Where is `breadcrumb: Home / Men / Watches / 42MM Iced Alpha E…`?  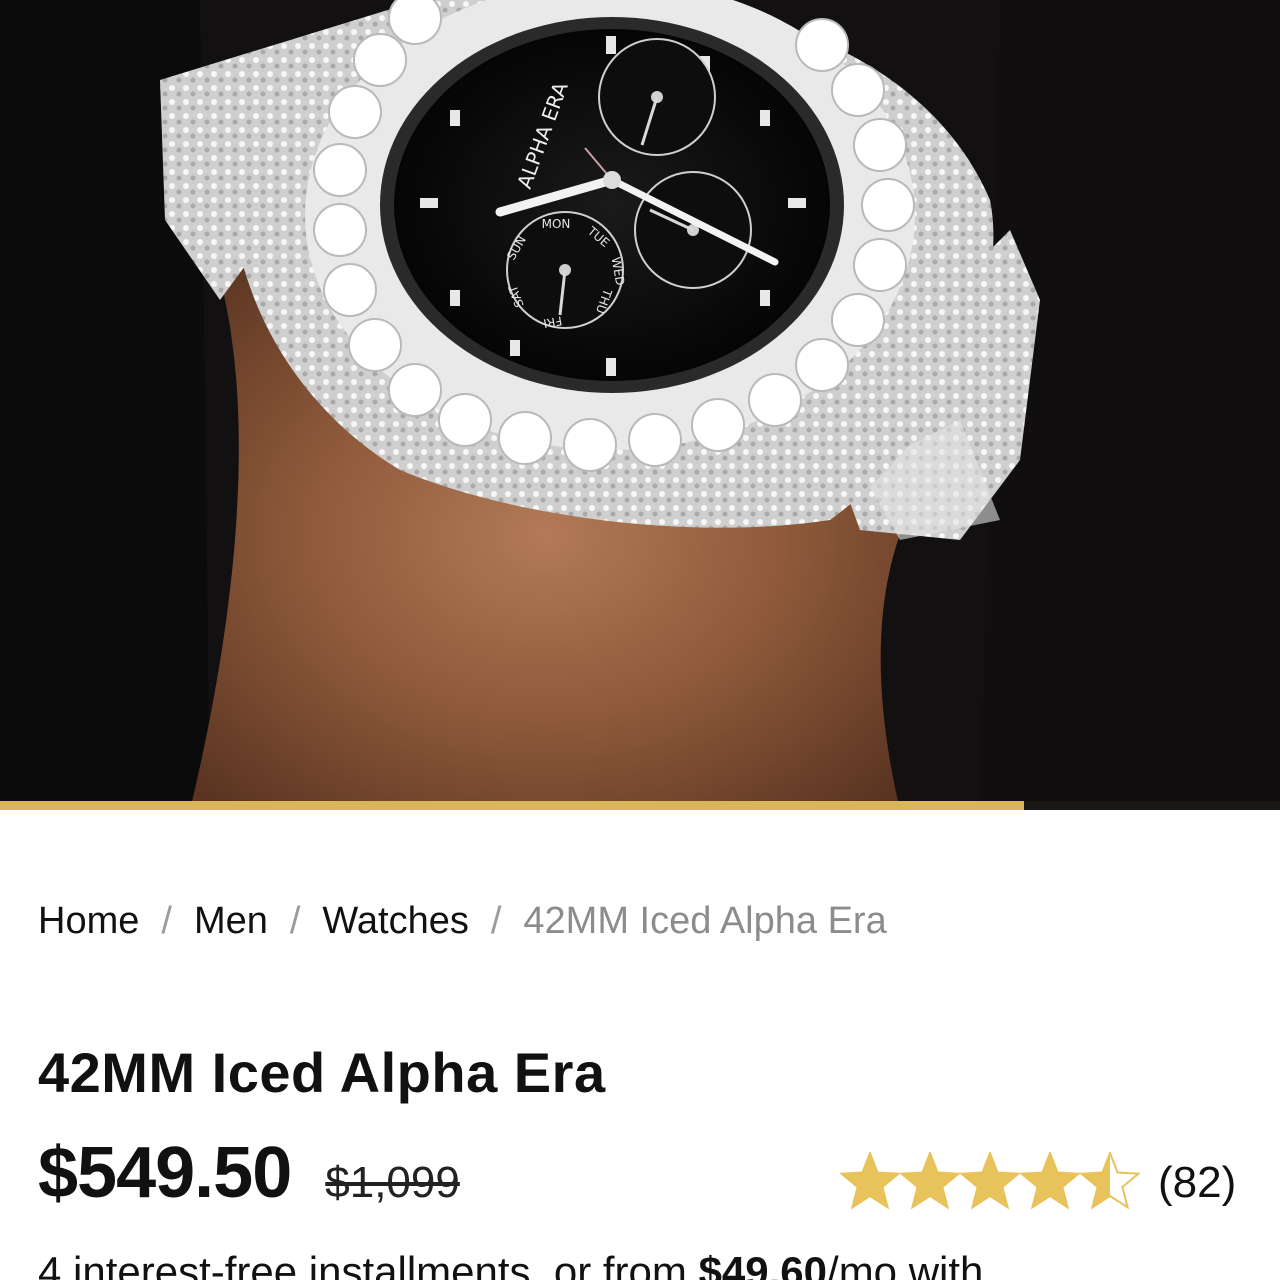
breadcrumb: Home / Men / Watches / 42MM Iced Alpha E… is located at coordinates (462, 921).